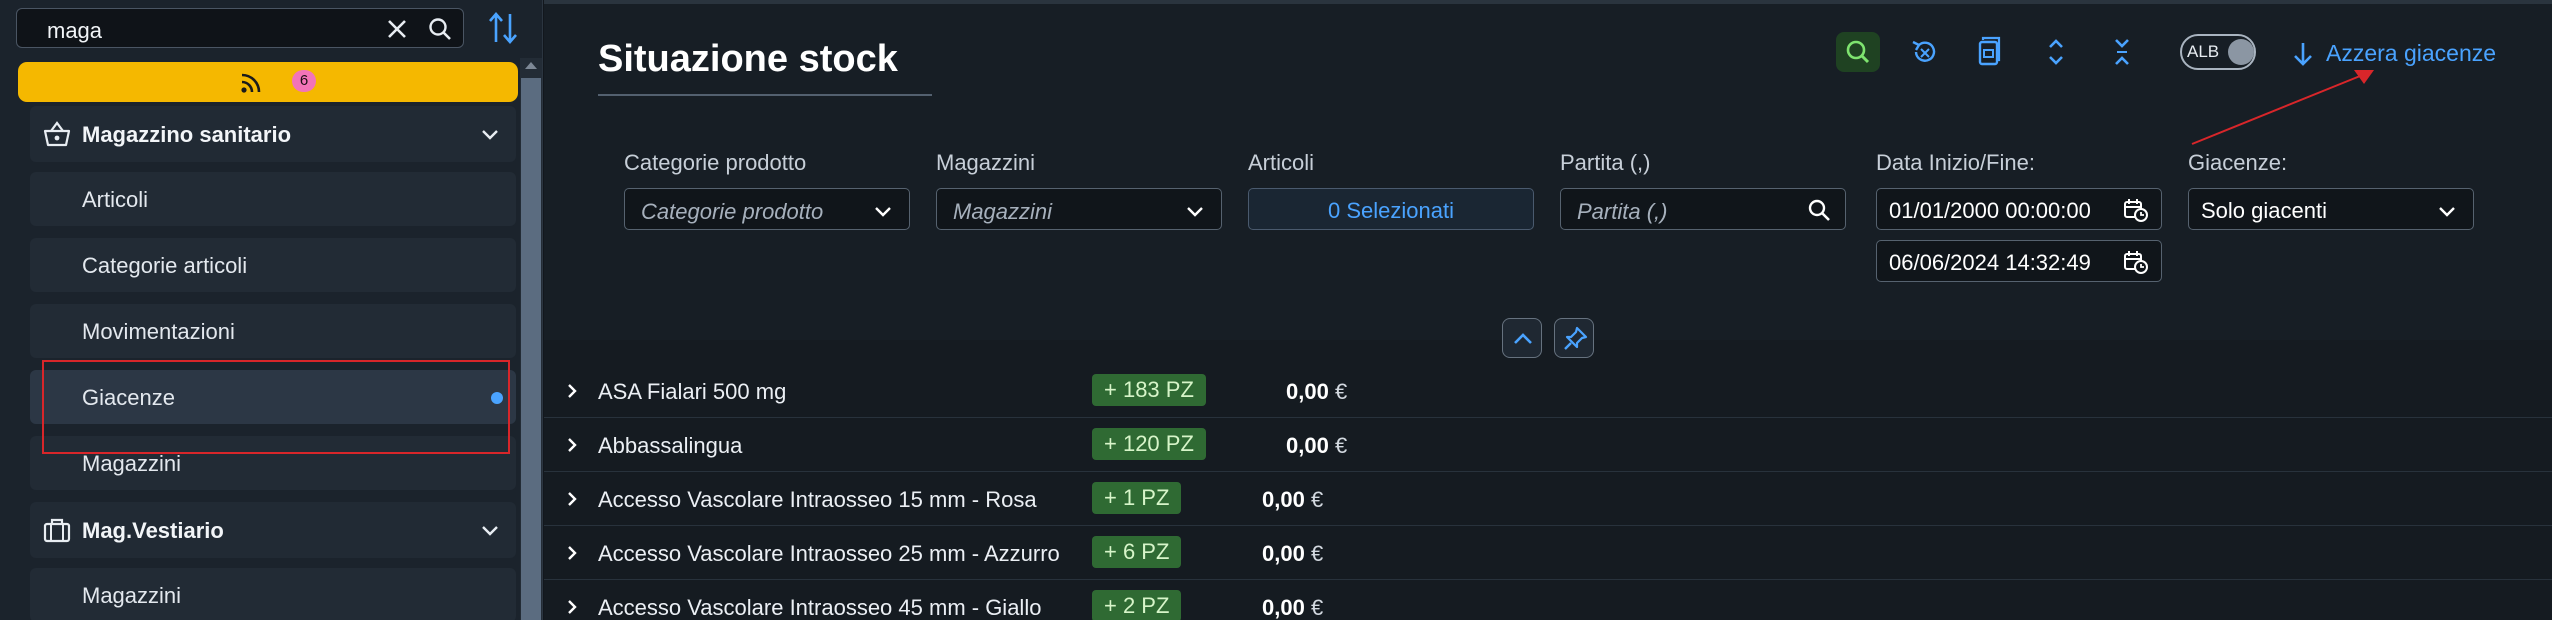  I want to click on sidebar-group-label: Mag.Vestiario, so click(153, 530).